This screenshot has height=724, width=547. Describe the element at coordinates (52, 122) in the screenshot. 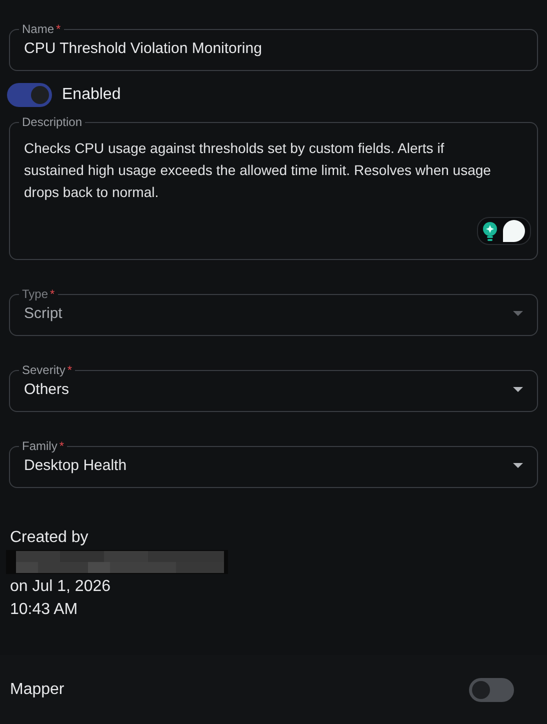

I see `field-label: Description` at that location.